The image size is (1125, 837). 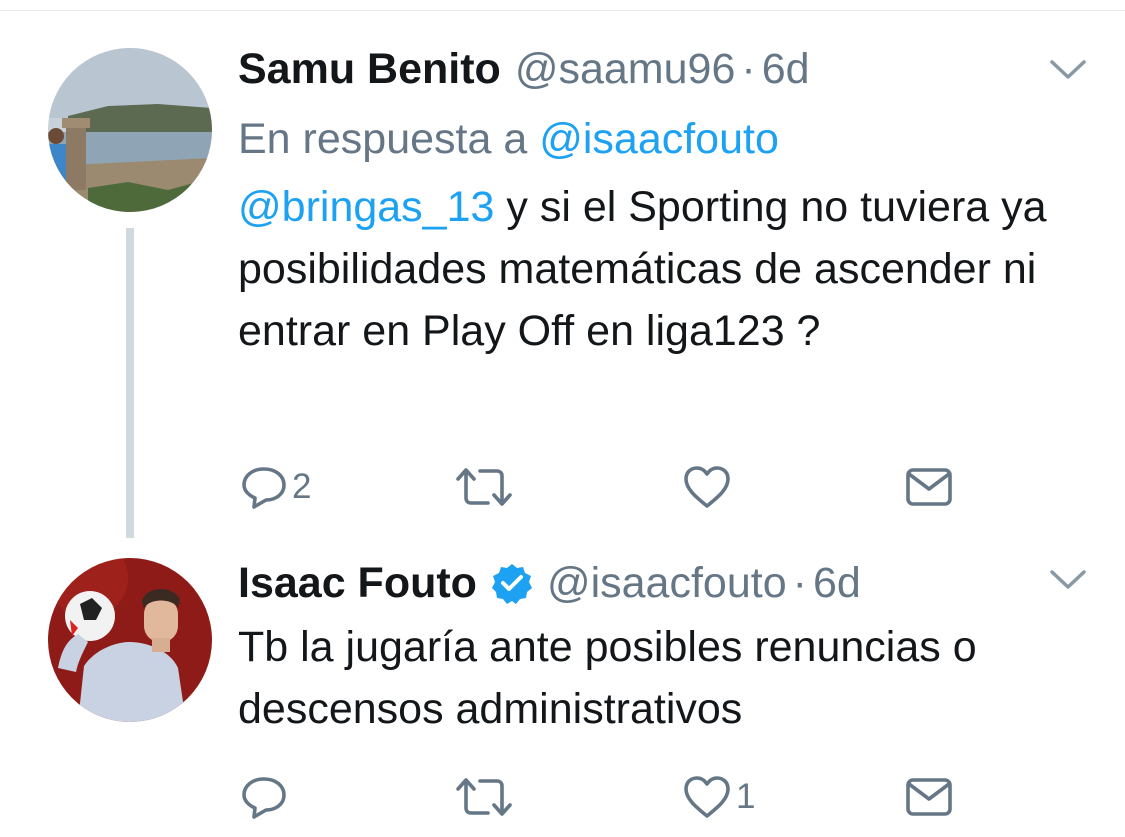 I want to click on like-count: 1, so click(x=746, y=796).